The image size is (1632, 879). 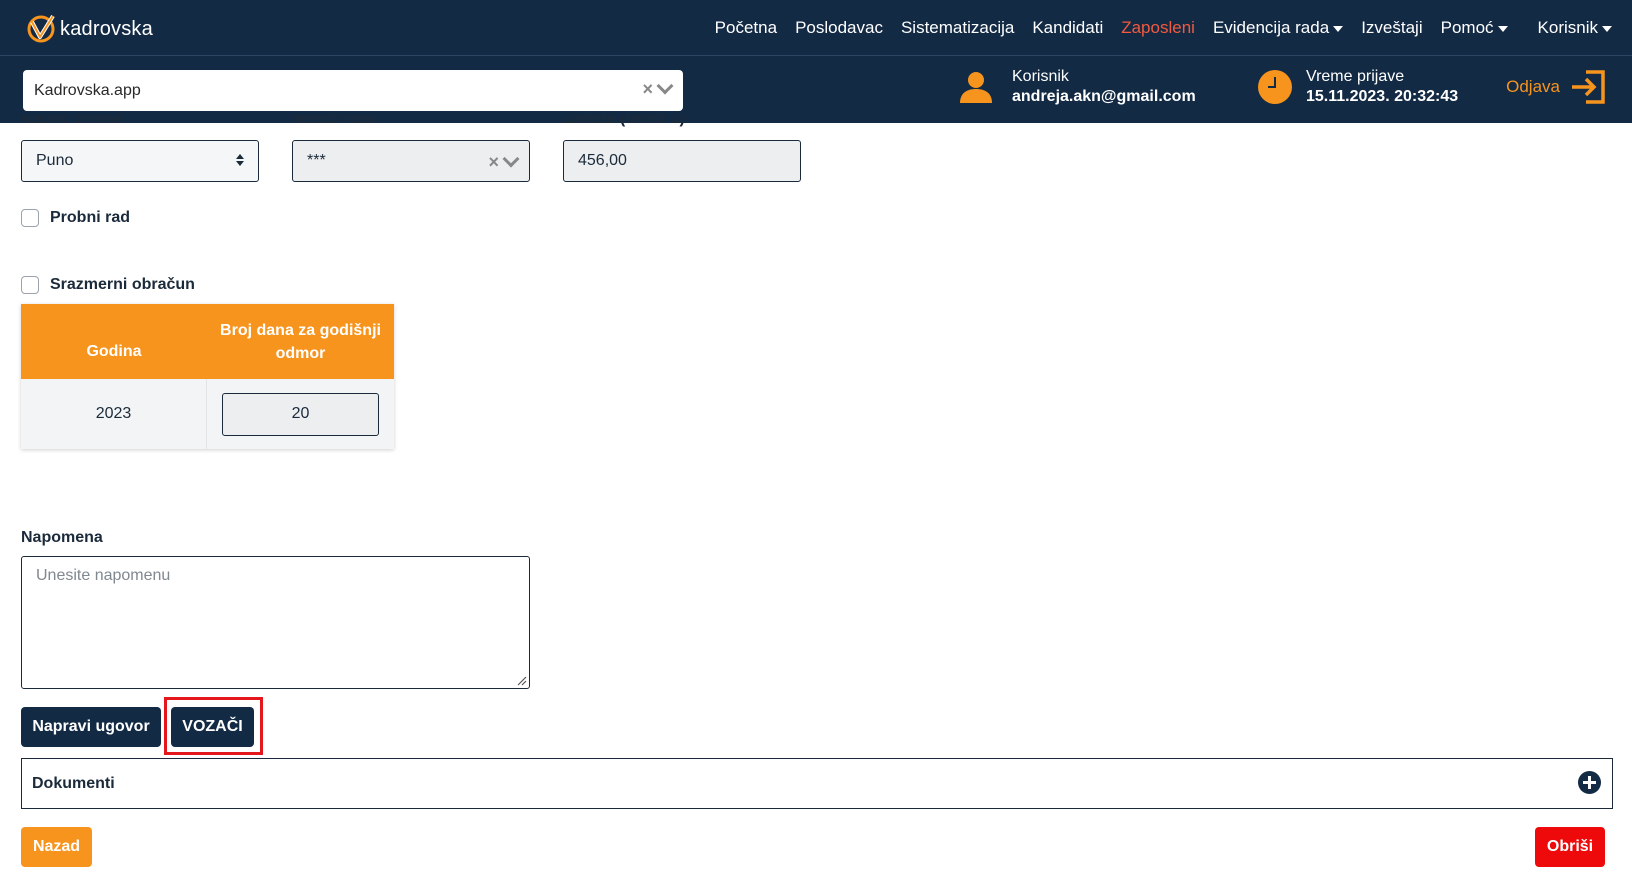 I want to click on nav-label: Korisnik, so click(x=1567, y=27).